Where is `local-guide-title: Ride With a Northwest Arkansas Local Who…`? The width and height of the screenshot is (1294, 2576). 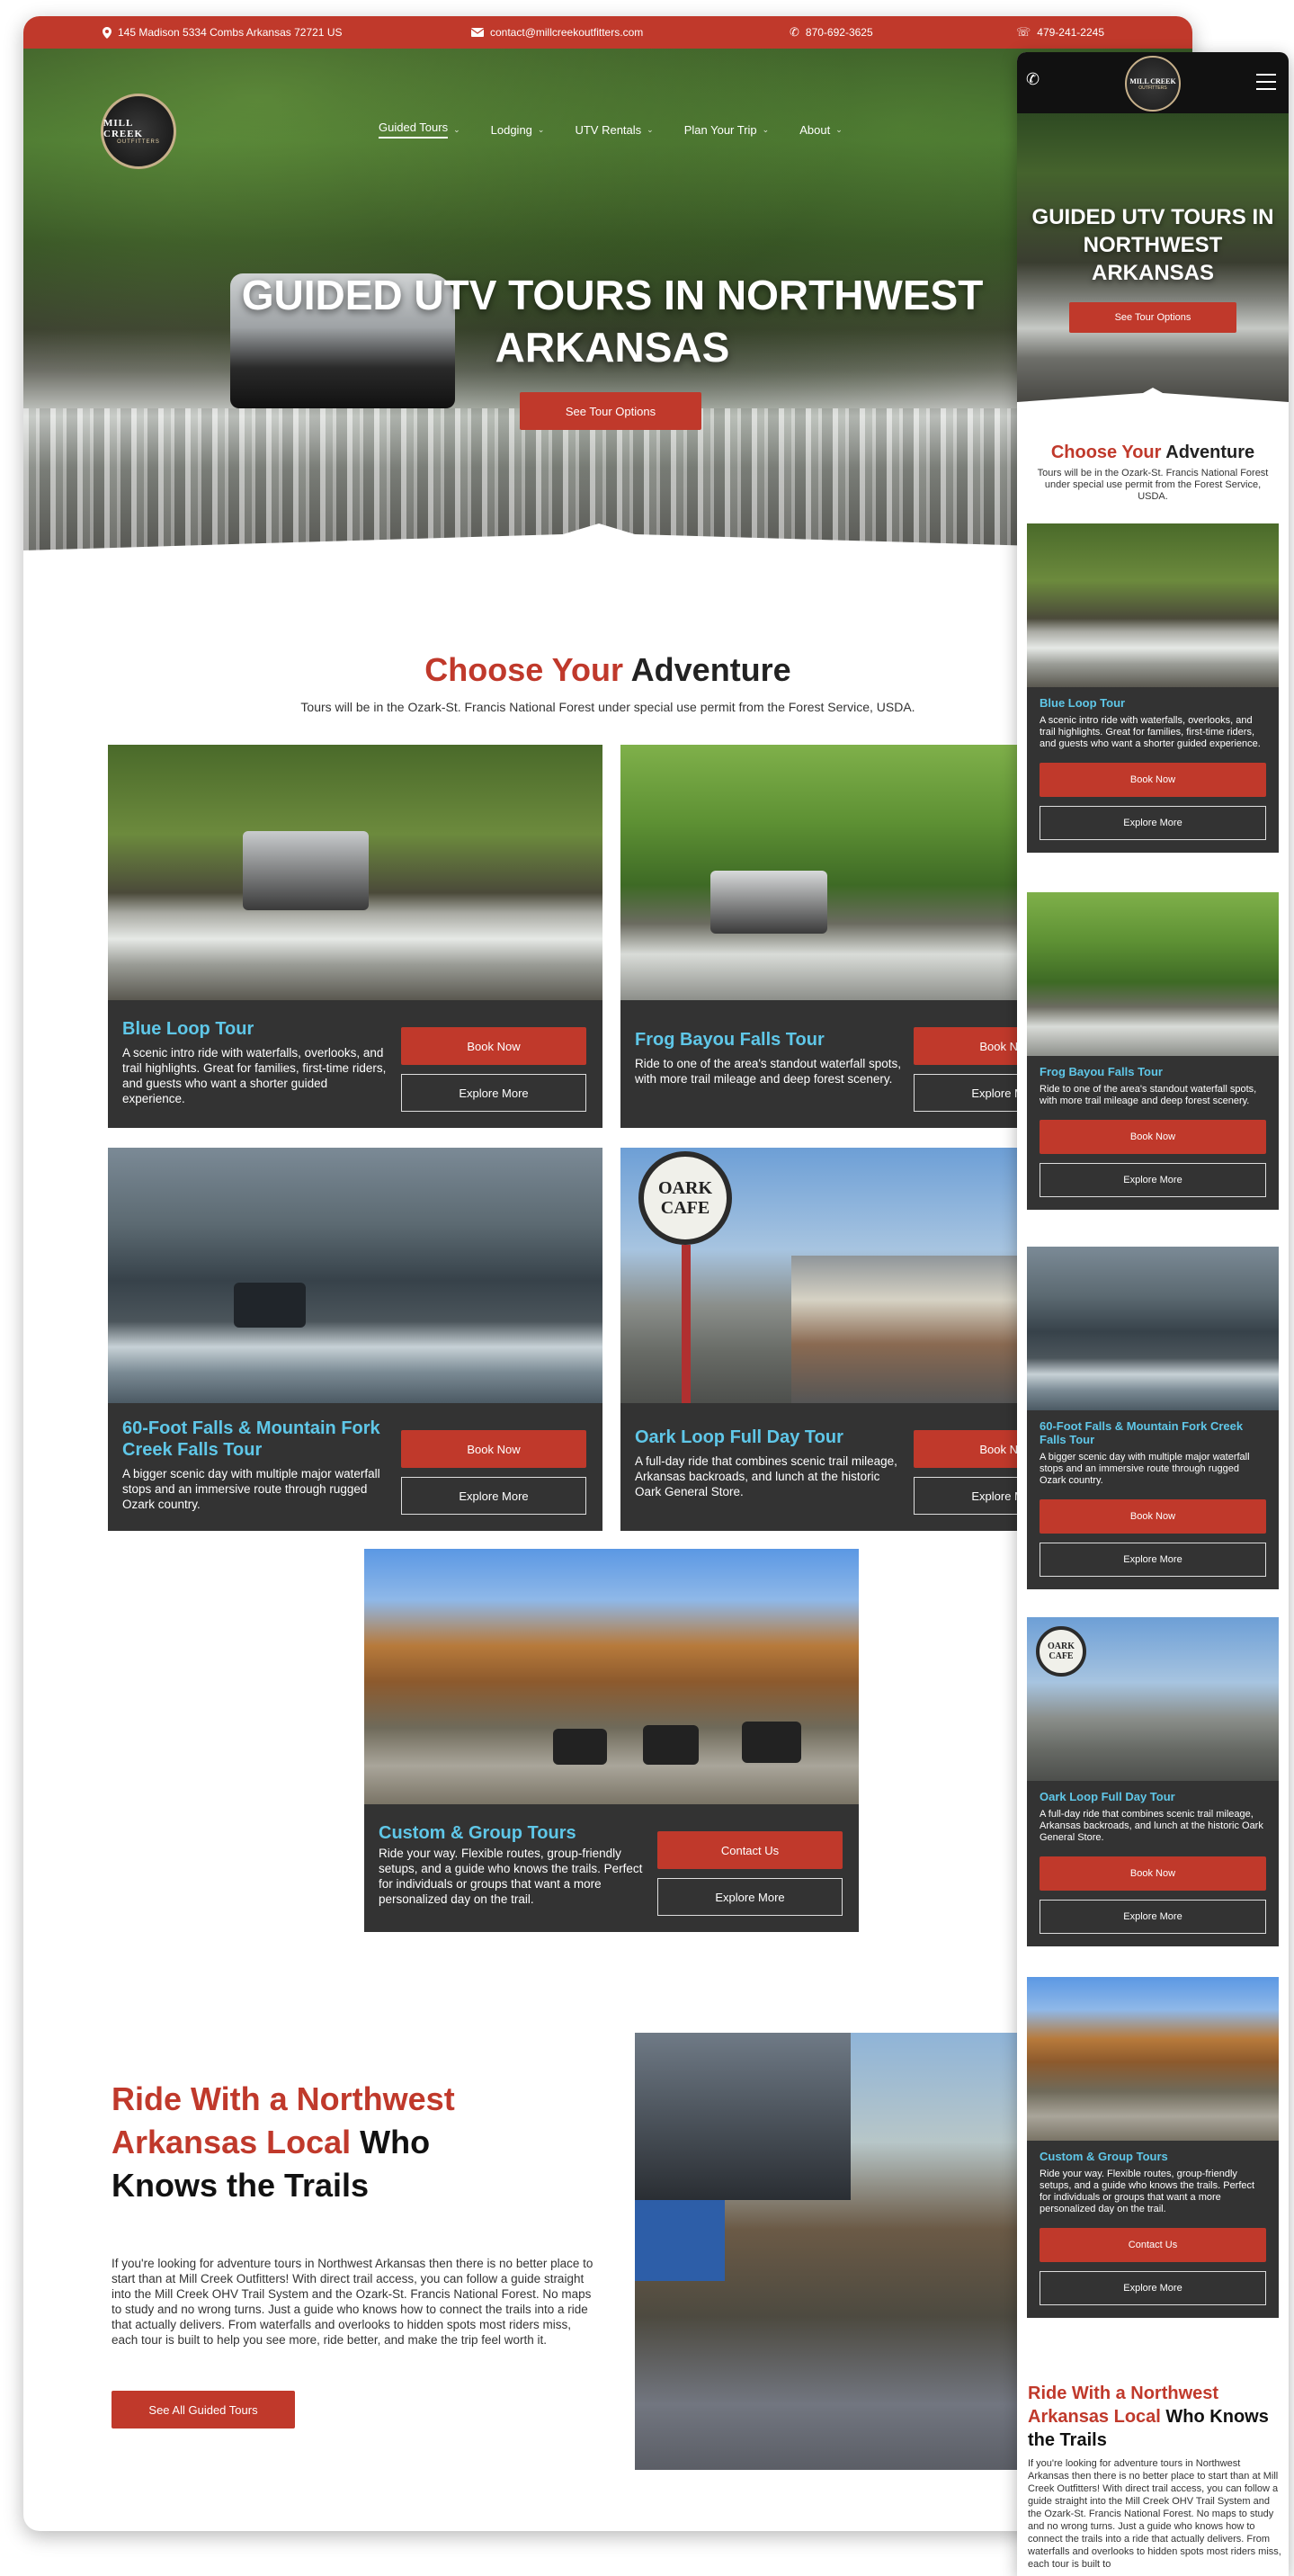
local-guide-title: Ride With a Northwest Arkansas Local Who… is located at coordinates (318, 2142).